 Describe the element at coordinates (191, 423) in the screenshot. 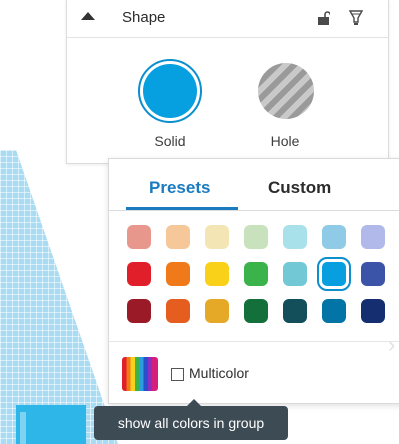

I see `tooltip: show all colors in group` at that location.